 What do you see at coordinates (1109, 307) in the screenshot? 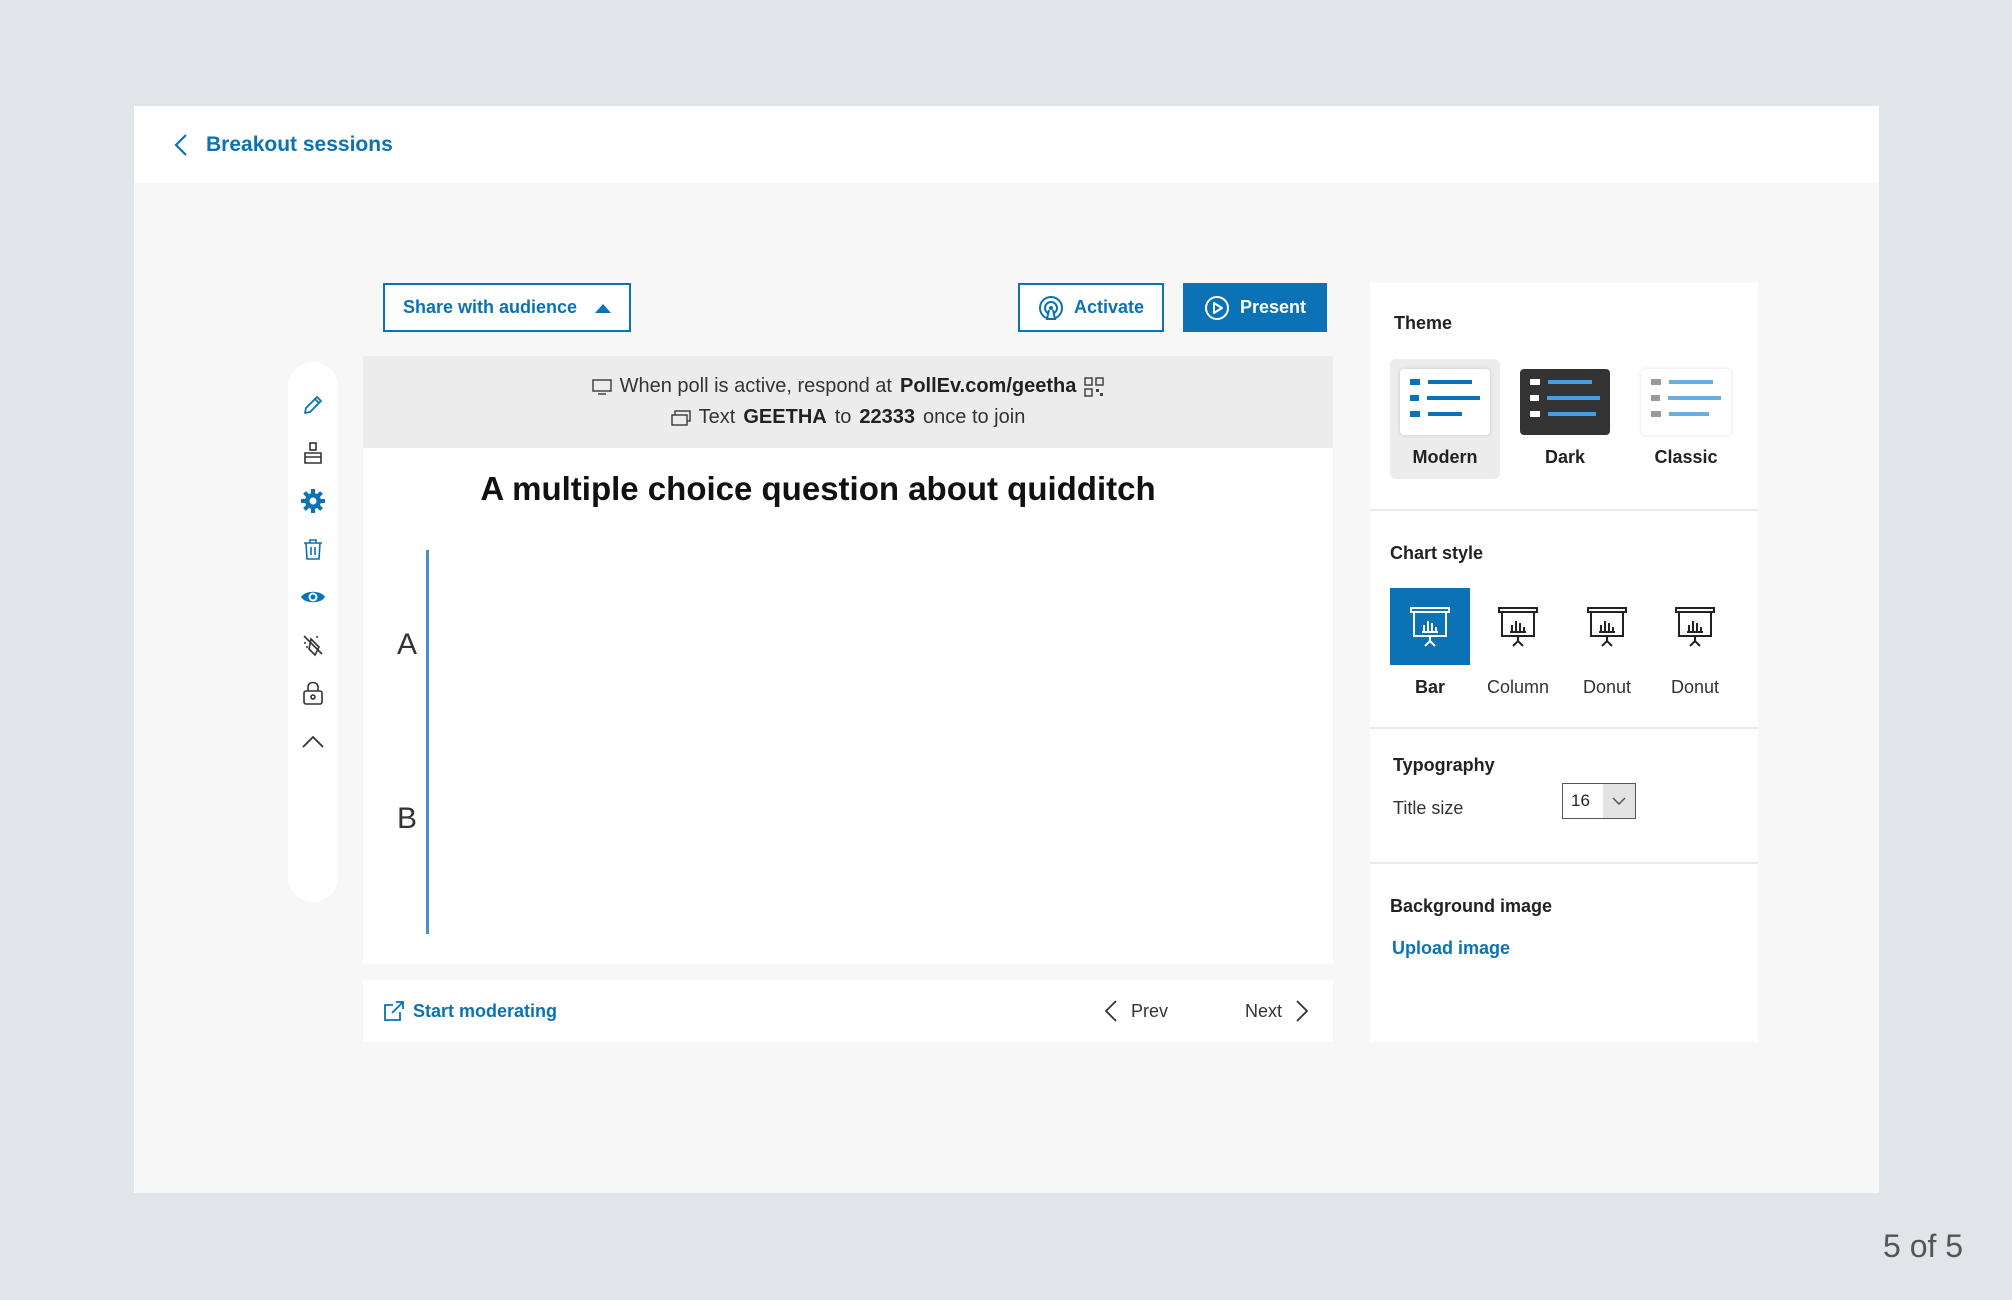
I see `activate-label: Activate` at bounding box center [1109, 307].